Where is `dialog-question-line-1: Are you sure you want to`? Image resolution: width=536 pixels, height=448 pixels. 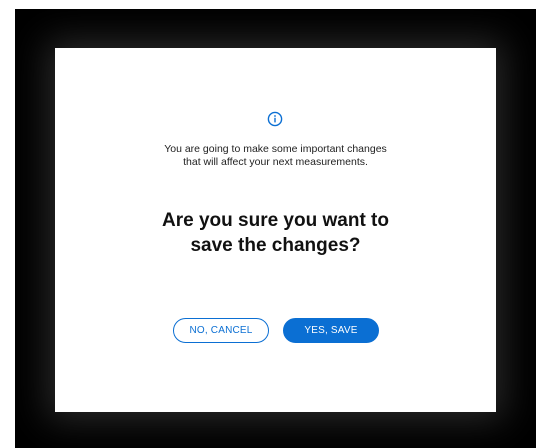
dialog-question-line-1: Are you sure you want to is located at coordinates (275, 220).